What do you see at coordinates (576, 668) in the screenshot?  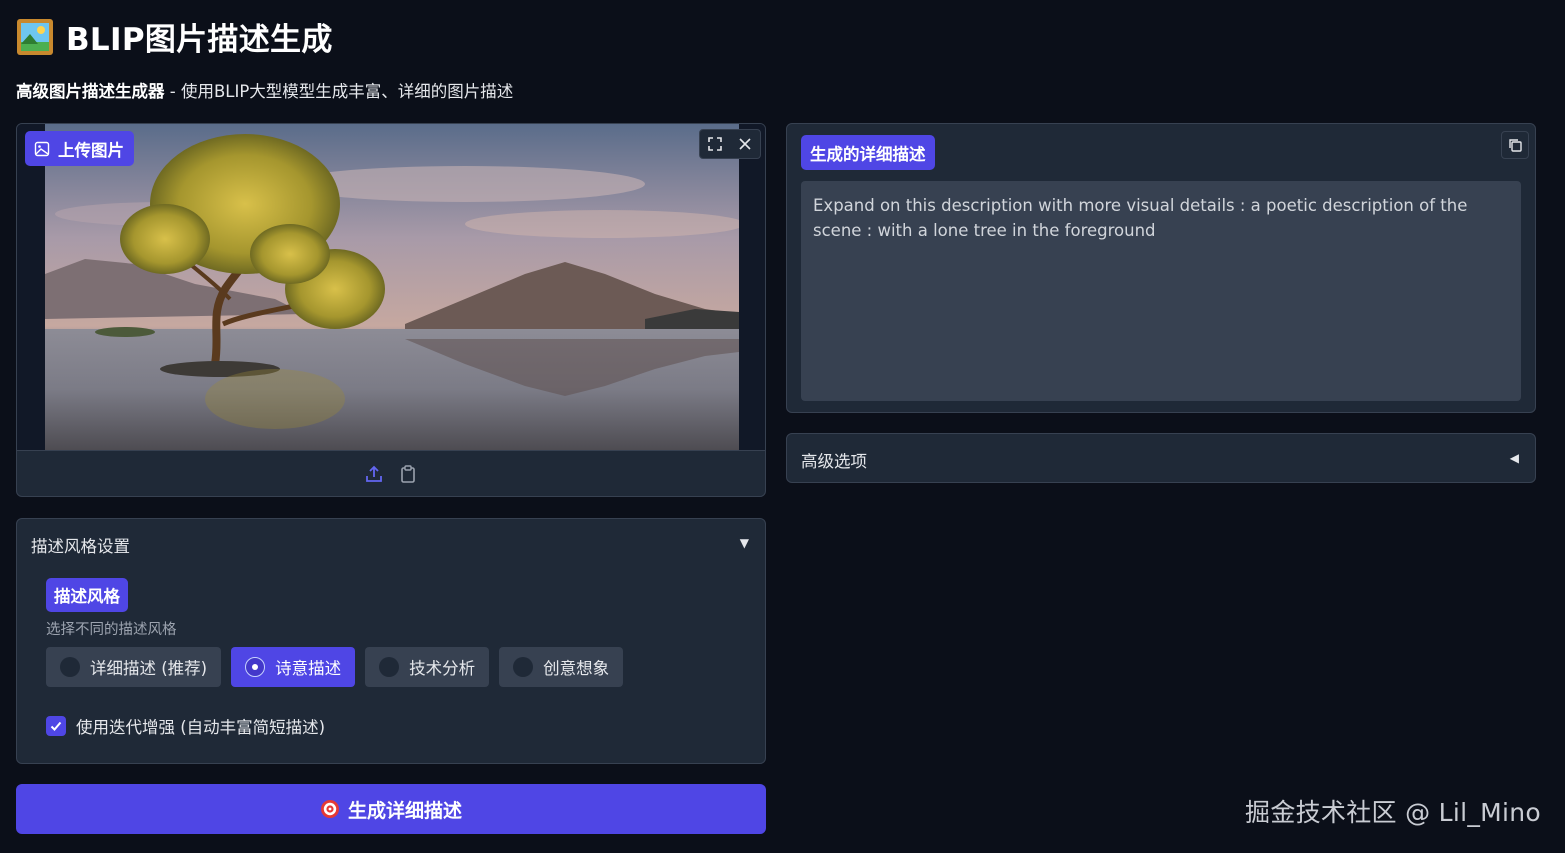 I see `radio-label: 创意想象` at bounding box center [576, 668].